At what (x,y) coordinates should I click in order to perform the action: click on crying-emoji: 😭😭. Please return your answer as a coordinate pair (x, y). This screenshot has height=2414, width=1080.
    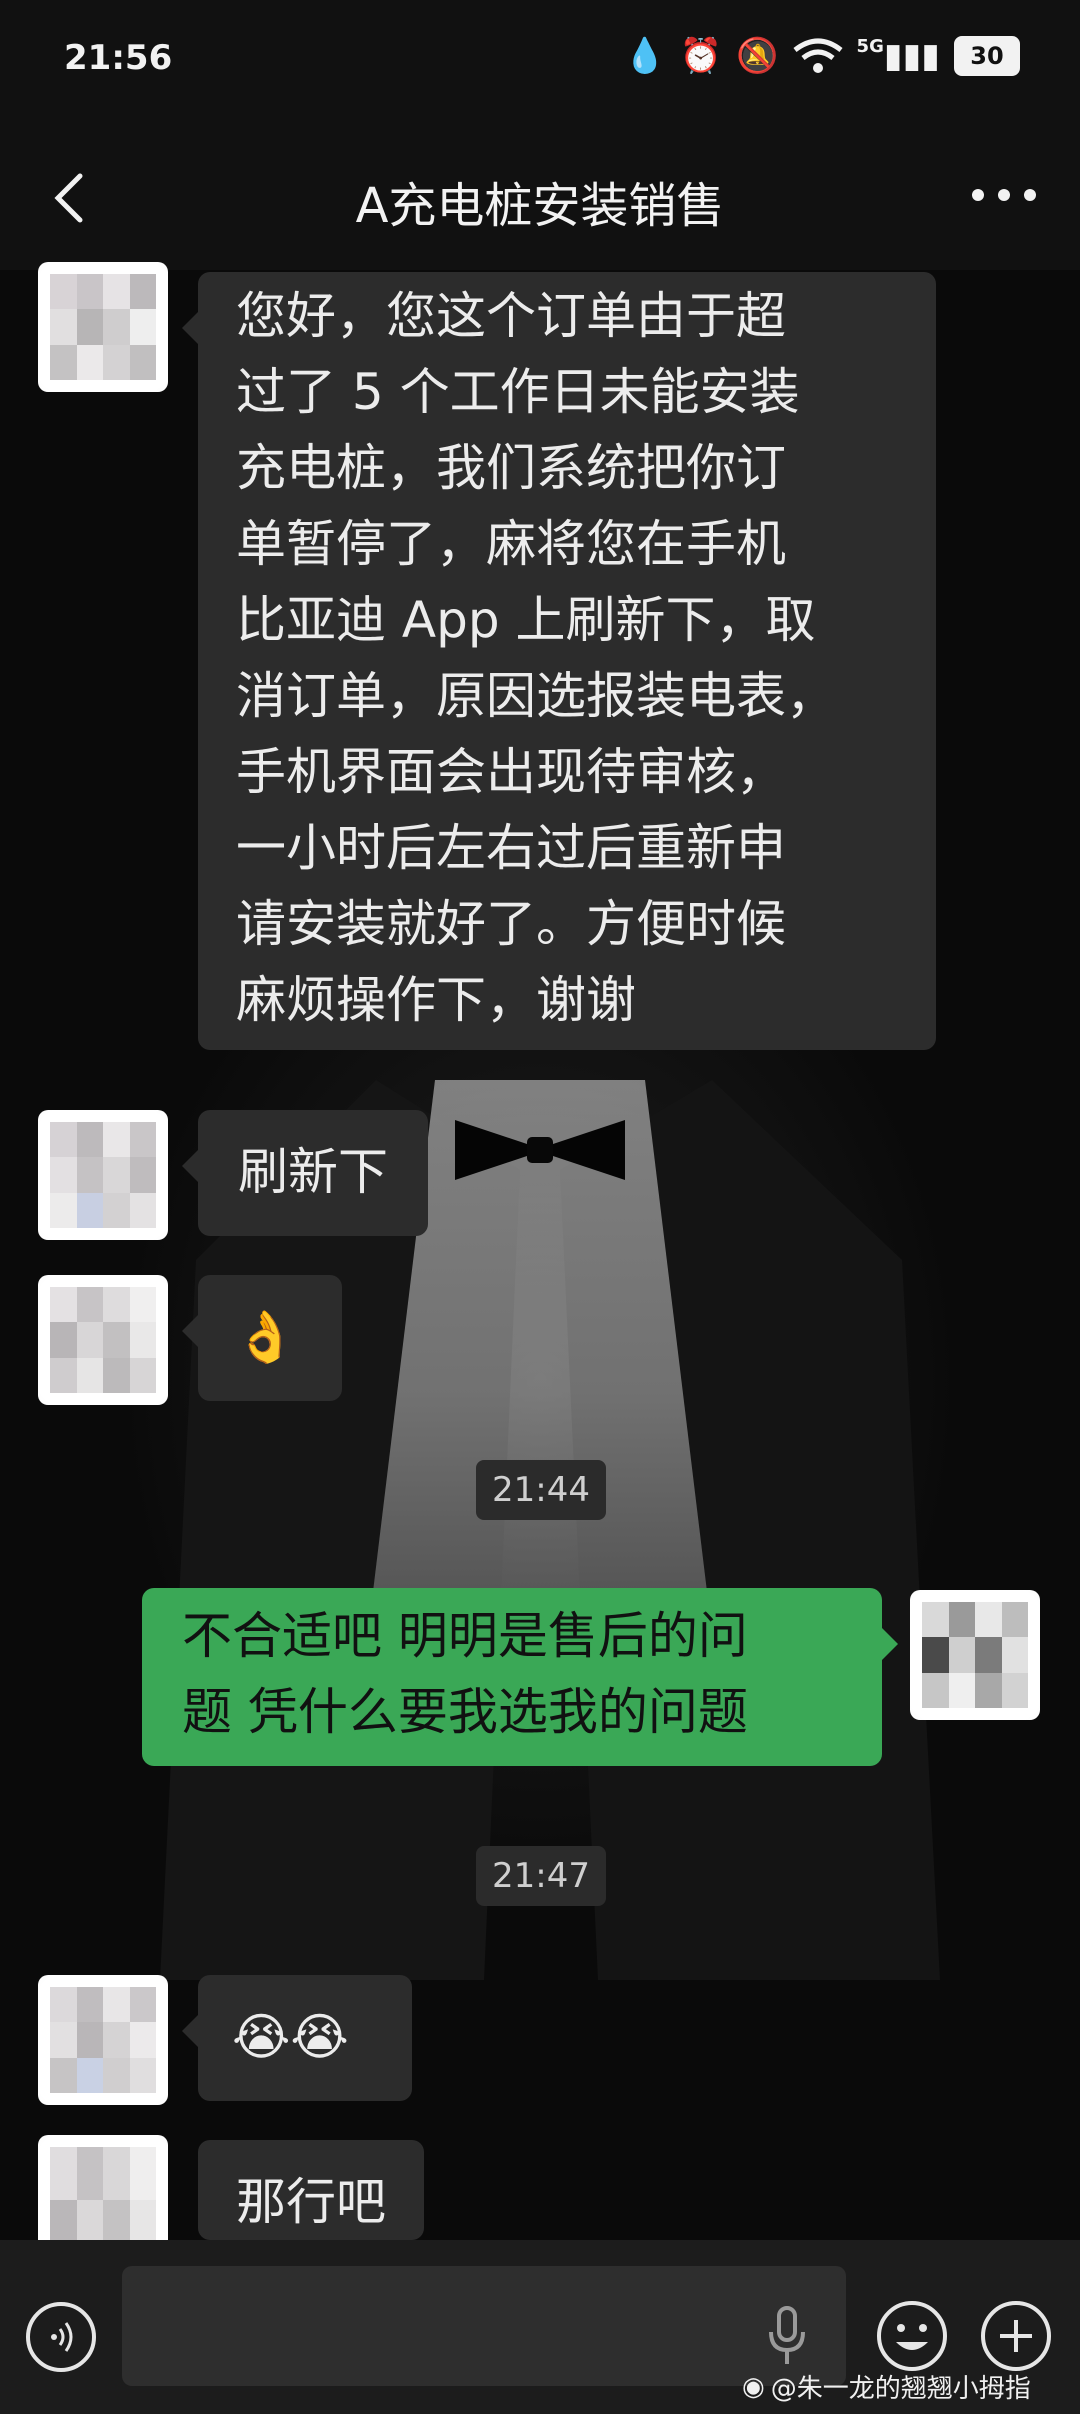
    Looking at the image, I should click on (290, 2037).